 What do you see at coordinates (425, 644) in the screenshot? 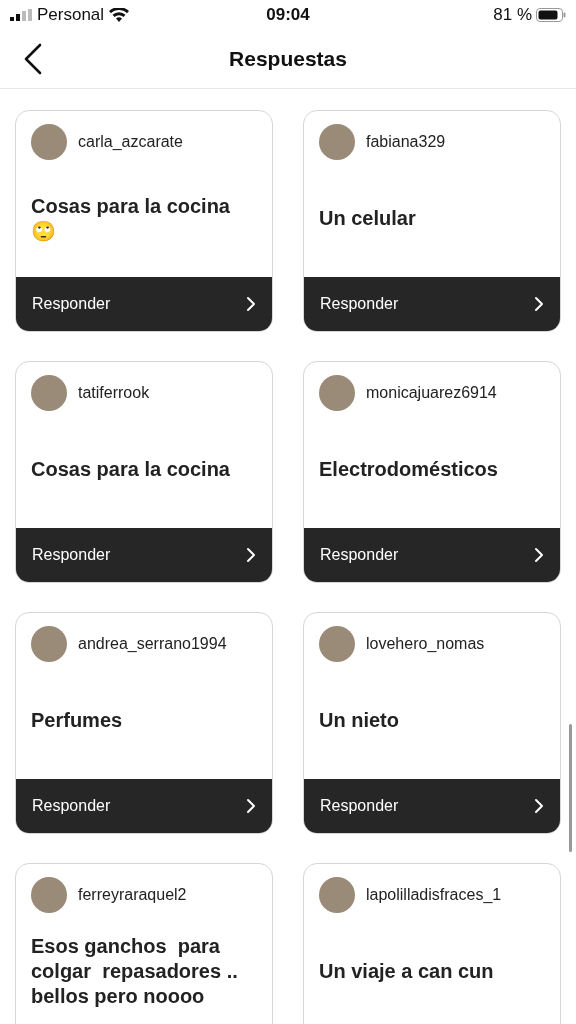
I see `username: lovehero_nomas` at bounding box center [425, 644].